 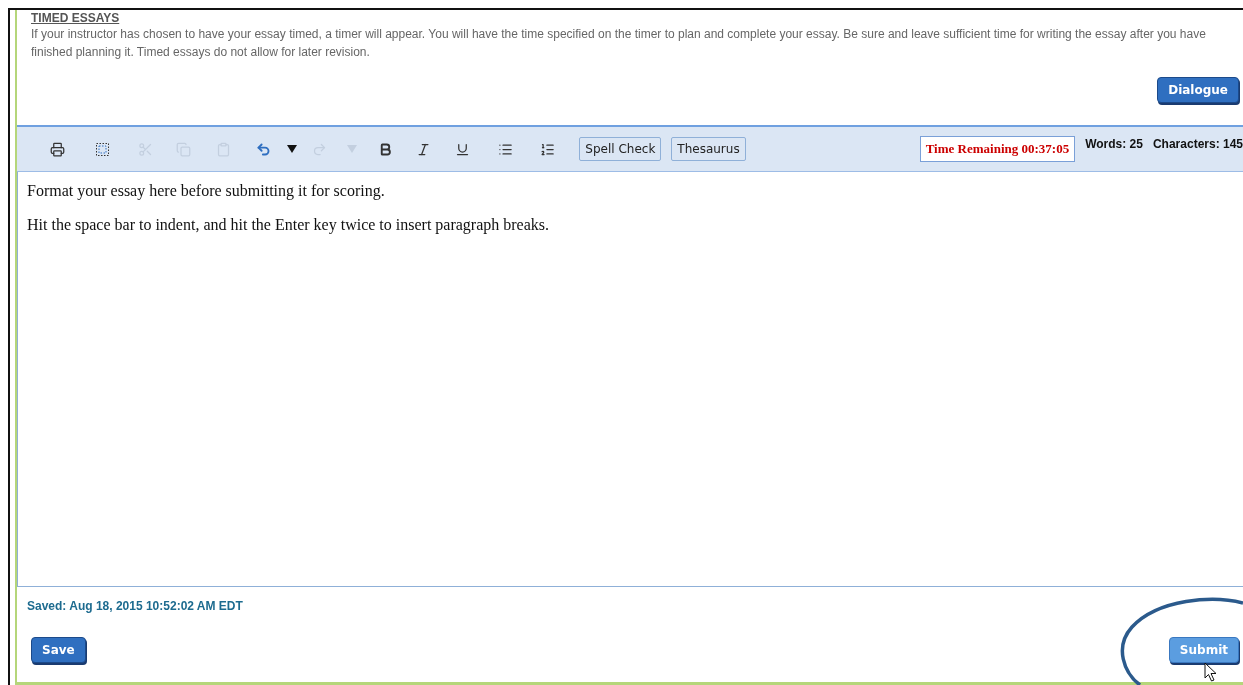 I want to click on toolbar-button: Thesaurus, so click(x=708, y=149).